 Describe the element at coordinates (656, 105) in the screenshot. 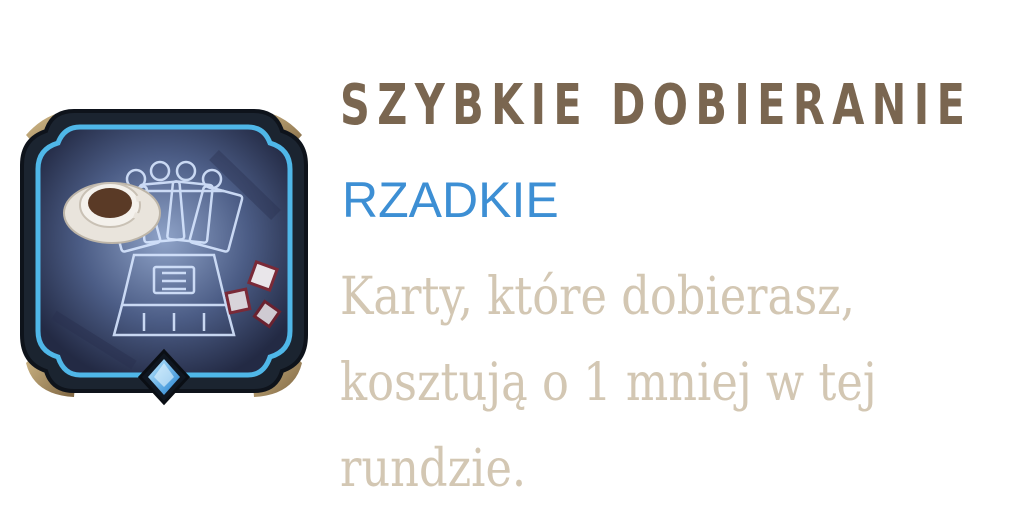

I see `augment-title: SZYBKIE DOBIERANIE` at that location.